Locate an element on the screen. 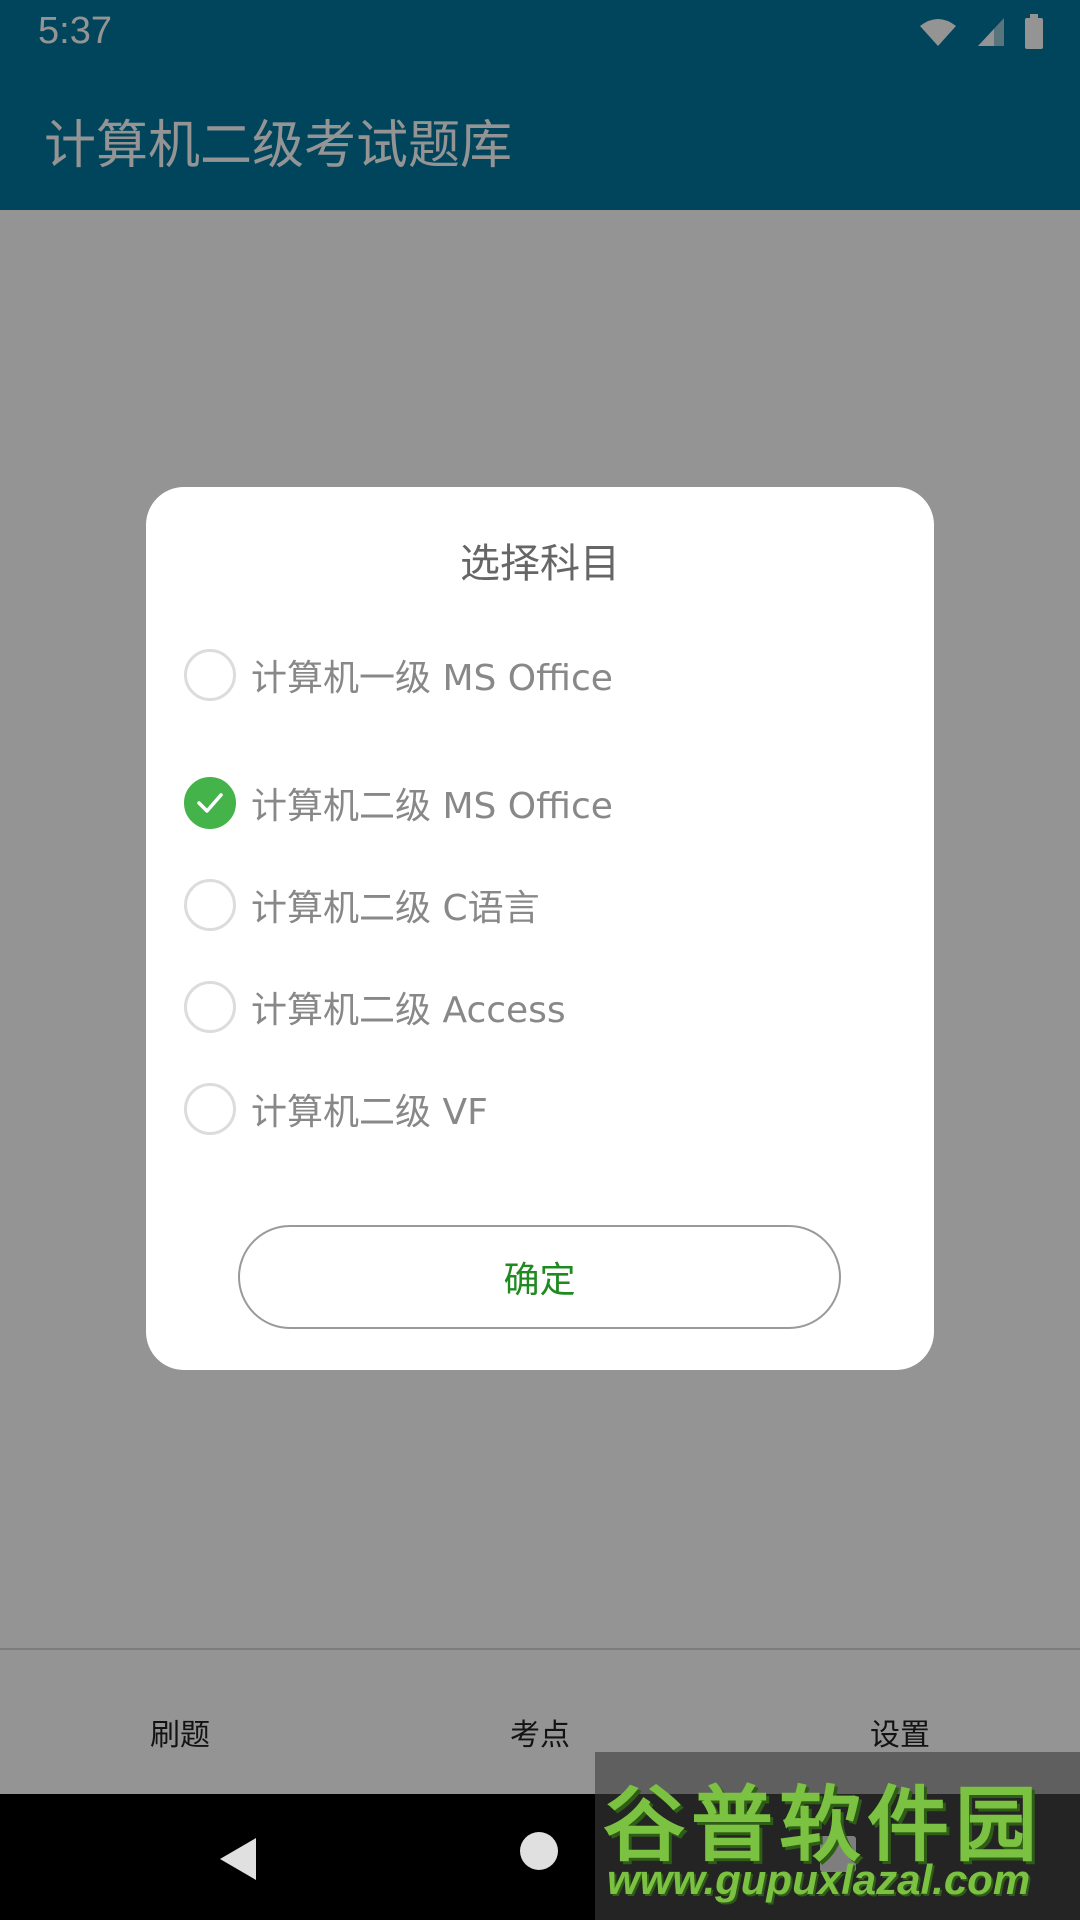 Image resolution: width=1080 pixels, height=1920 pixels. option-label: 计算机二级 Access is located at coordinates (408, 1010).